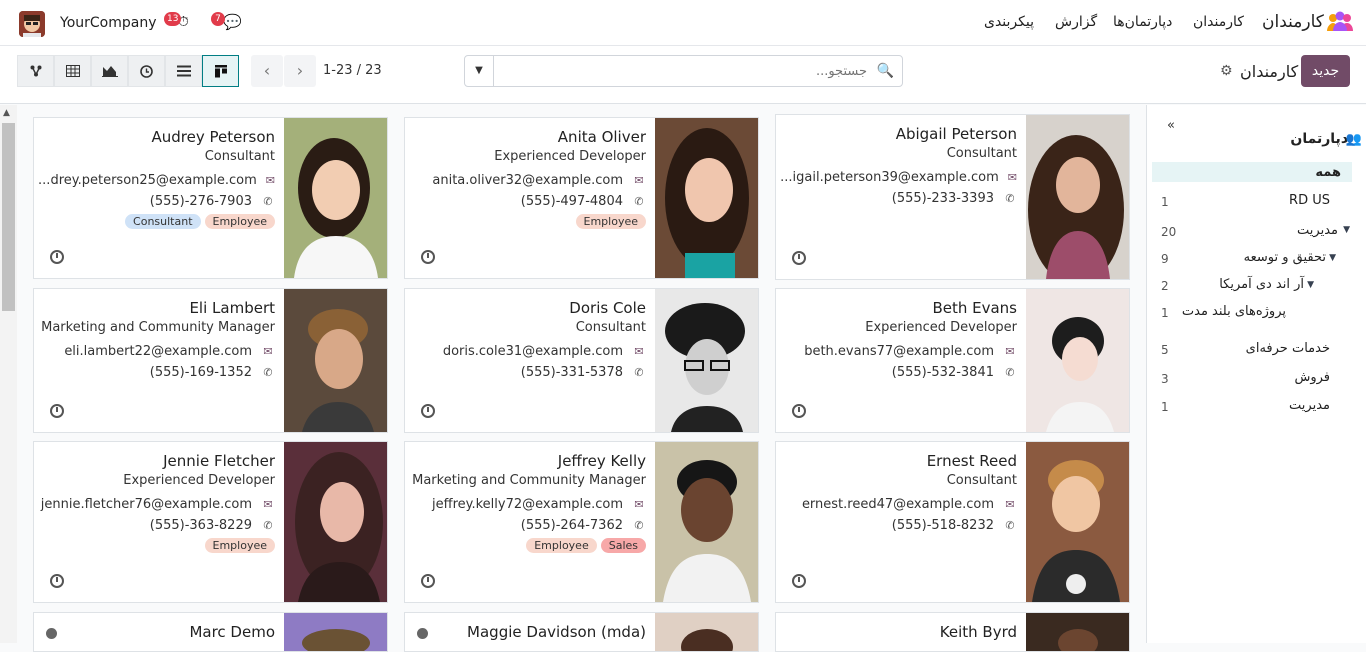 This screenshot has height=652, width=1366. What do you see at coordinates (1293, 22) in the screenshot?
I see `app-title: کارمندان` at bounding box center [1293, 22].